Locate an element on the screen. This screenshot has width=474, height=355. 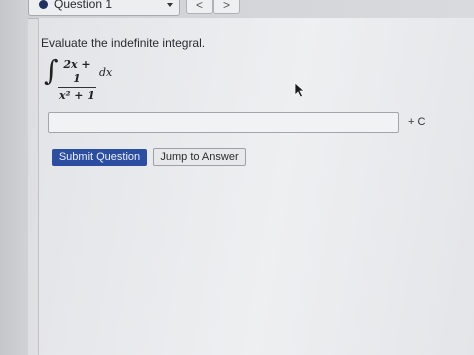
left-margin is located at coordinates (14, 177).